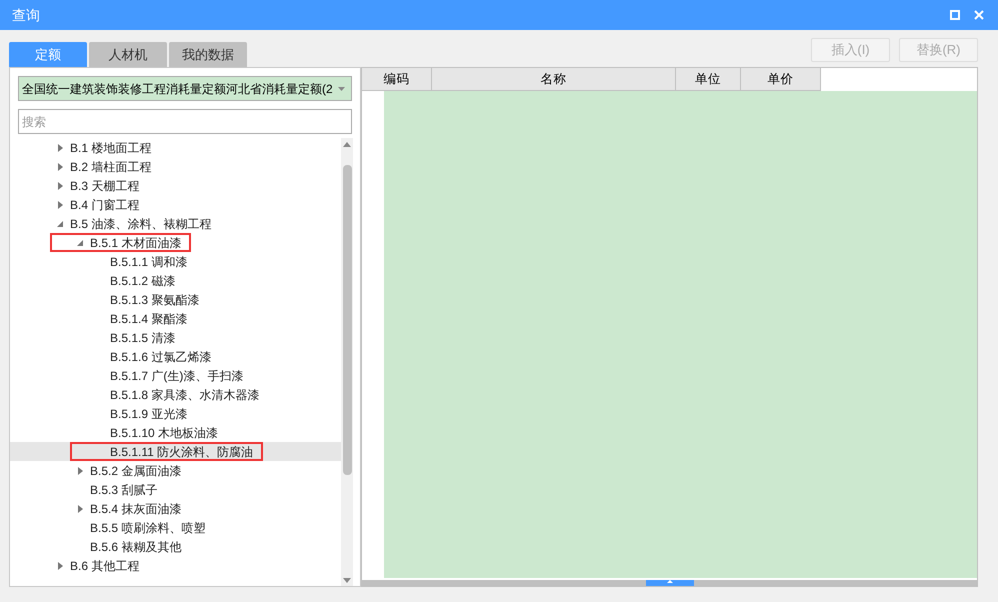 Image resolution: width=998 pixels, height=602 pixels. Describe the element at coordinates (136, 471) in the screenshot. I see `tree-item-label: B.5.2 金属面油漆` at that location.